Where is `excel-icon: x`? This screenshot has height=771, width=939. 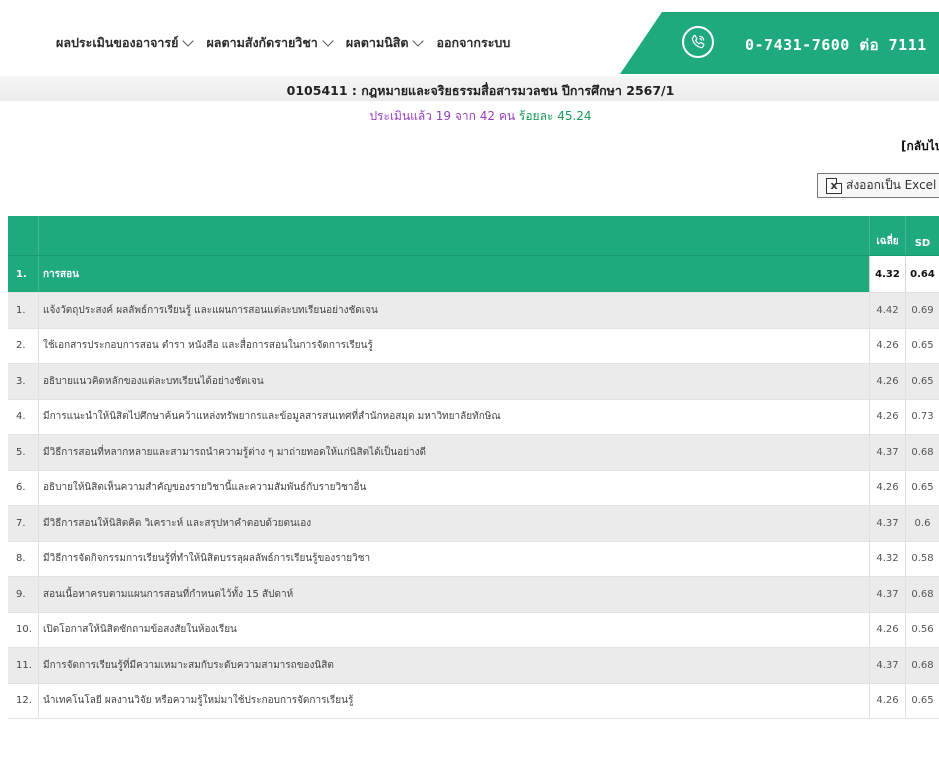 excel-icon: x is located at coordinates (834, 185).